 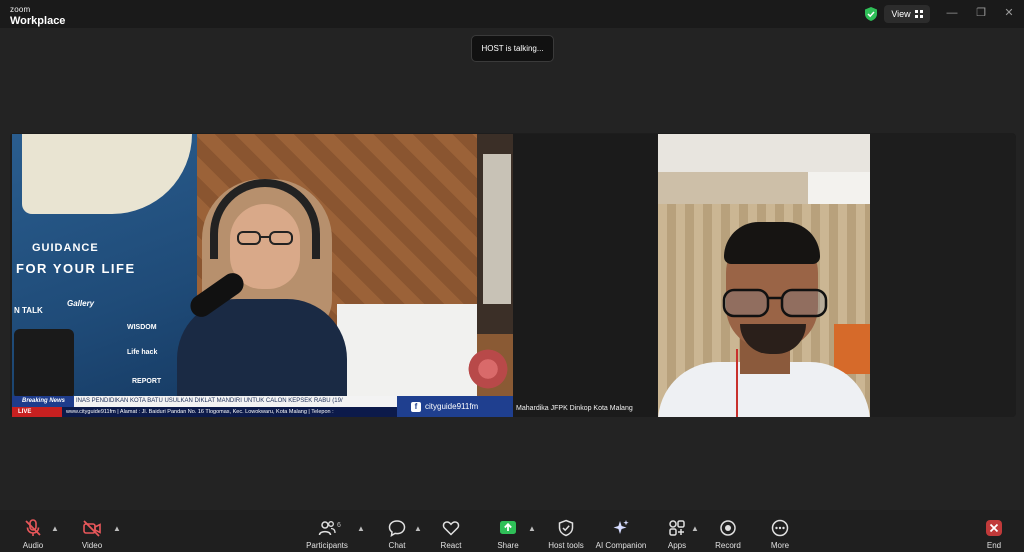 I want to click on brand-name: Workplace, so click(x=38, y=21).